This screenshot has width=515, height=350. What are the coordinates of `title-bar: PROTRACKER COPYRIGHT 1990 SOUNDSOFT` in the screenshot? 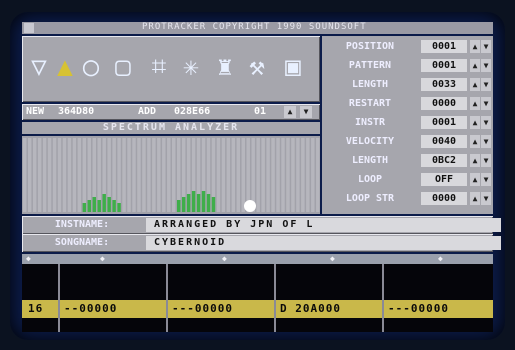 It's located at (257, 28).